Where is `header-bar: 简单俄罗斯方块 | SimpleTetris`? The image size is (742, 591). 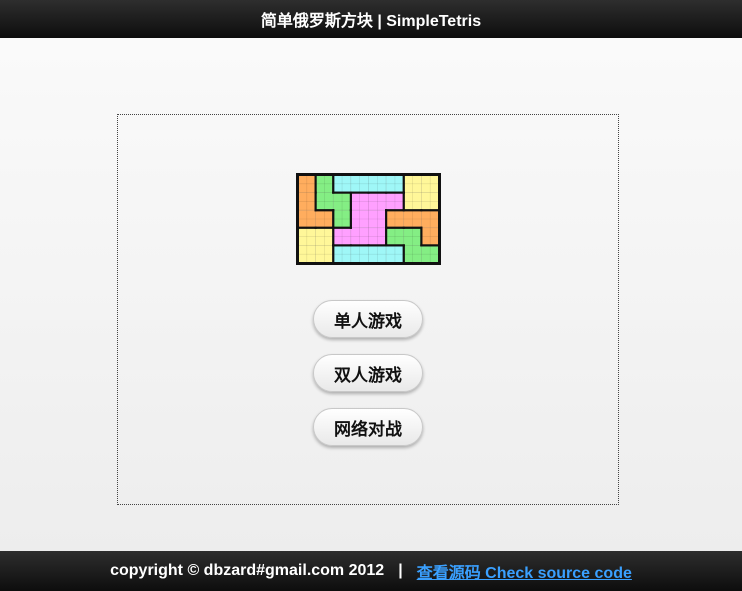
header-bar: 简单俄罗斯方块 | SimpleTetris is located at coordinates (371, 19).